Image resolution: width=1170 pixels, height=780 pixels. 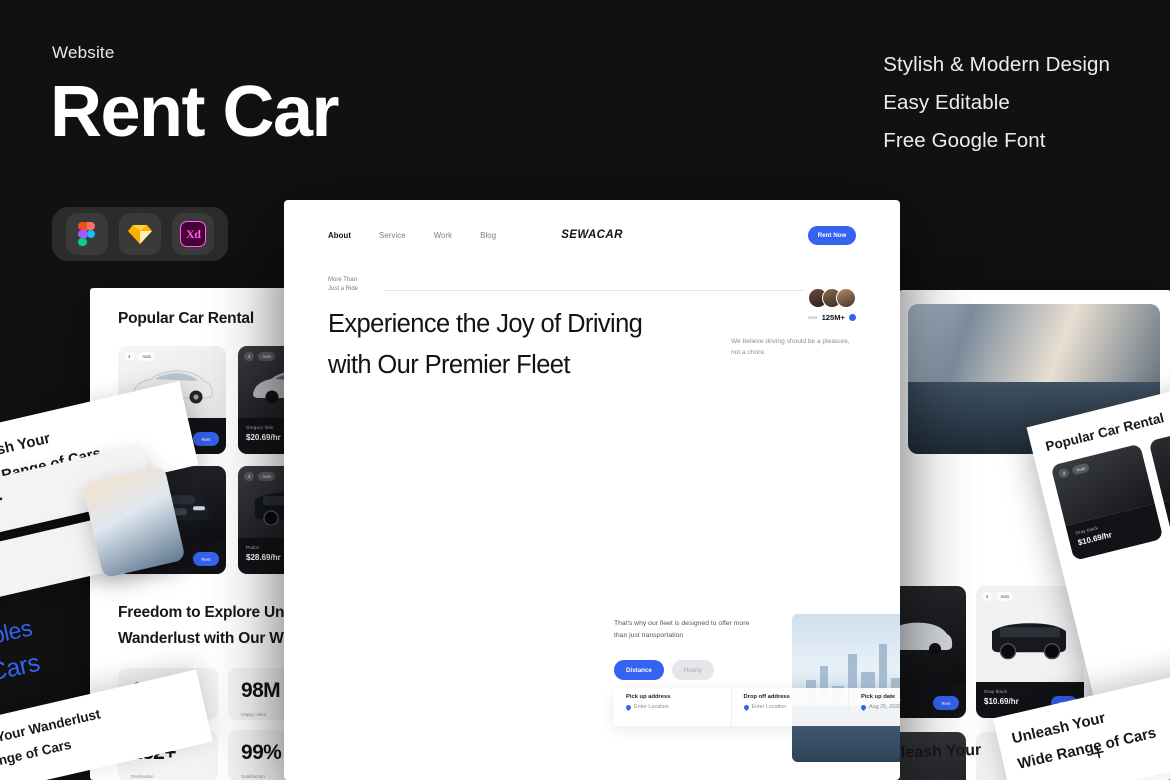 What do you see at coordinates (812, 317) in the screenshot?
I see `user-count-label: User` at bounding box center [812, 317].